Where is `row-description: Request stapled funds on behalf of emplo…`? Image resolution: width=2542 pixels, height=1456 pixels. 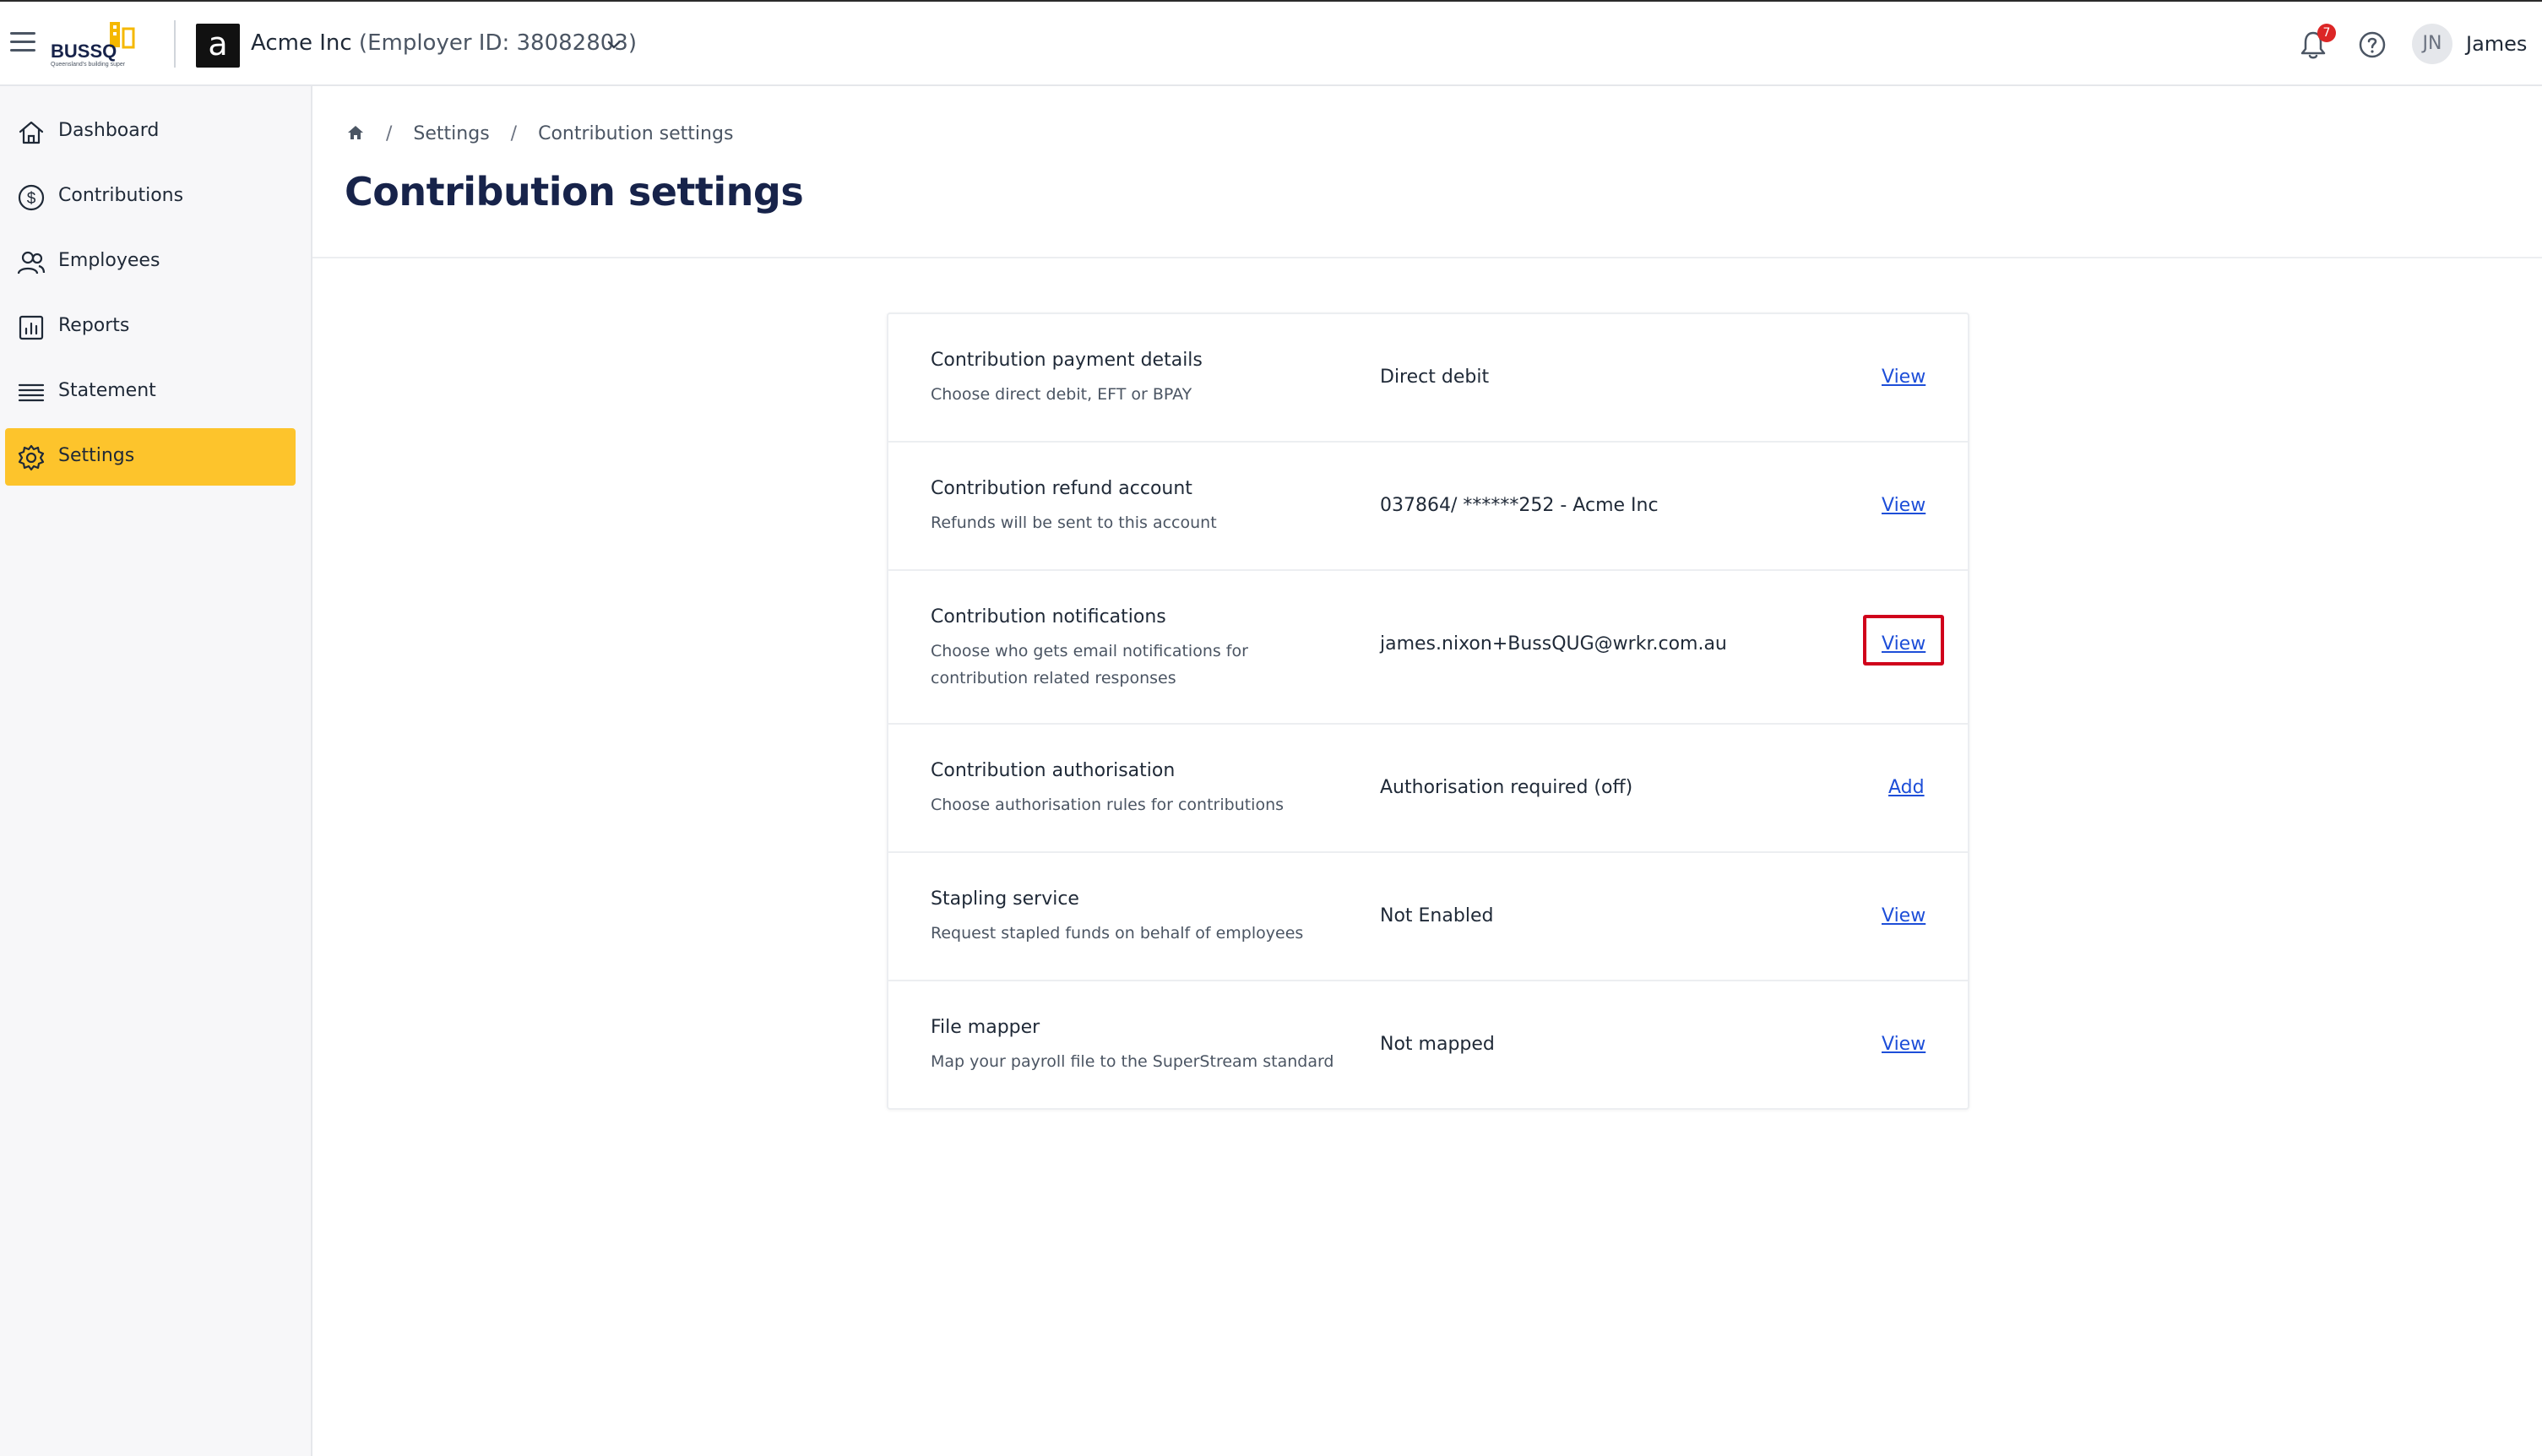
row-description: Request stapled funds on behalf of emplo… is located at coordinates (1117, 933).